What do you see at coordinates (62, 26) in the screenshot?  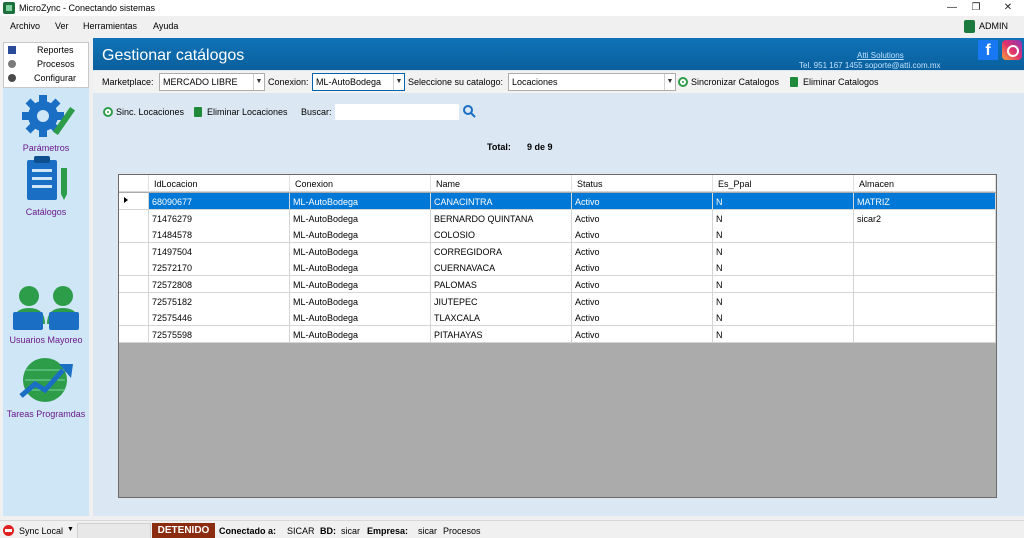 I see `menu-ver: Ver` at bounding box center [62, 26].